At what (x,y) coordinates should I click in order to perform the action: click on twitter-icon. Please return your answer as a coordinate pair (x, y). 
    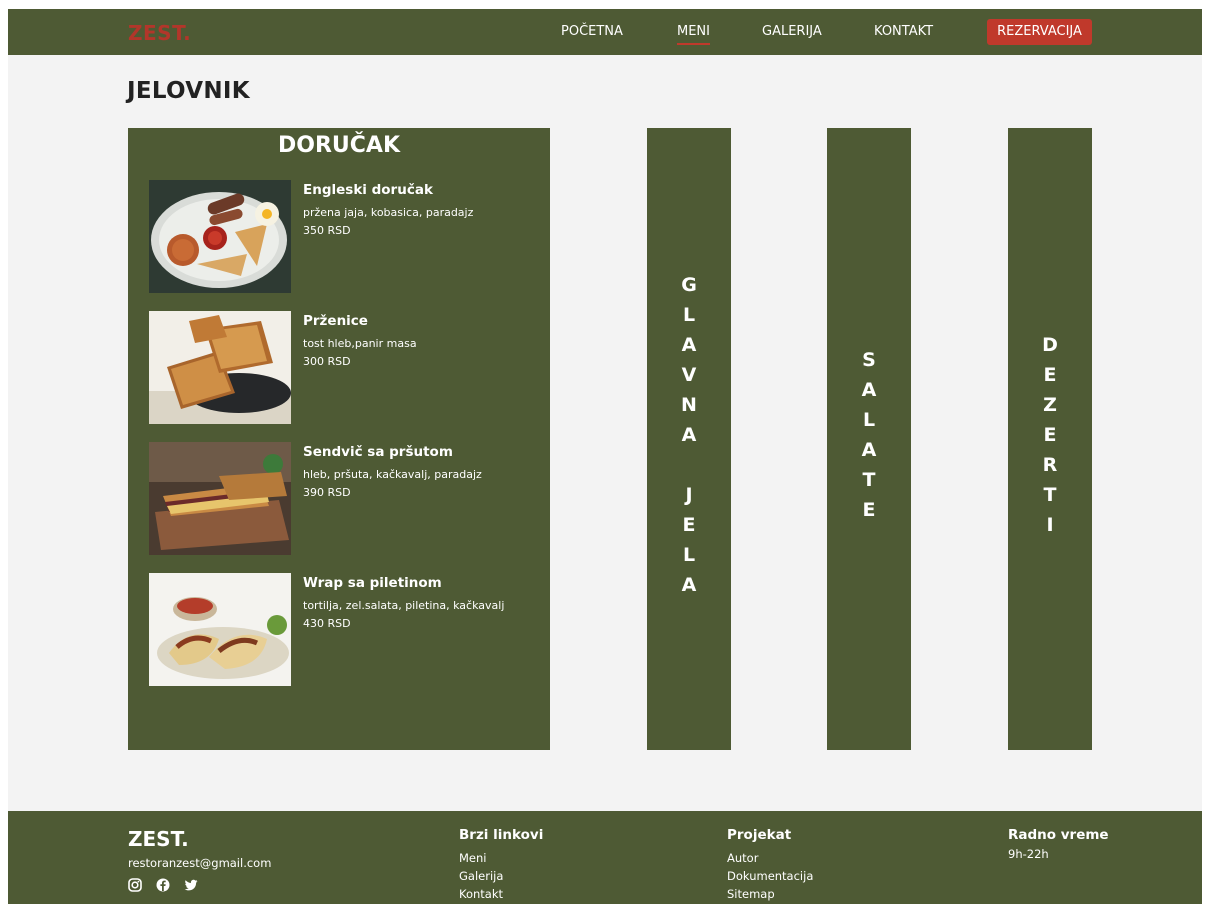
    Looking at the image, I should click on (191, 885).